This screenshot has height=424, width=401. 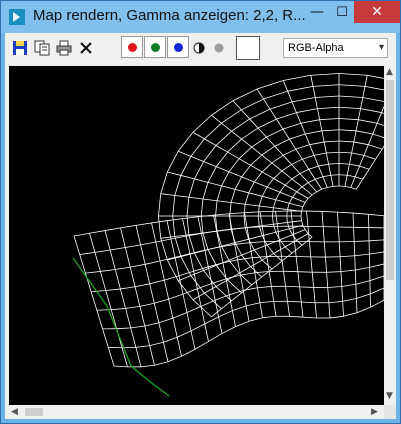 What do you see at coordinates (64, 48) in the screenshot?
I see `print-icon` at bounding box center [64, 48].